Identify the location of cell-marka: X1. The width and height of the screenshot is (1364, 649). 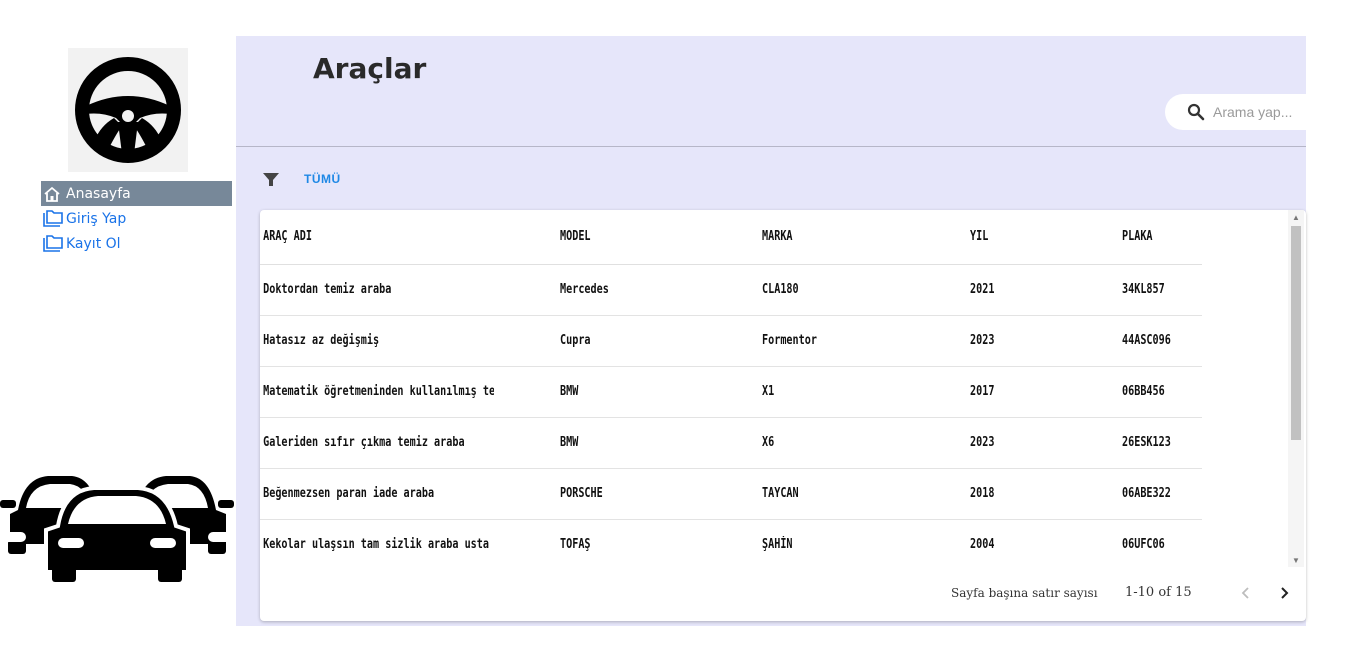
(843, 392).